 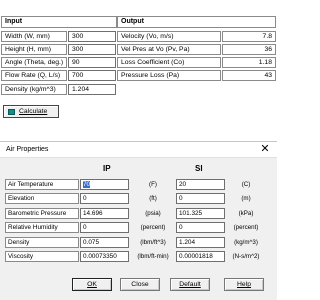 What do you see at coordinates (196, 22) in the screenshot?
I see `output-header: Output` at bounding box center [196, 22].